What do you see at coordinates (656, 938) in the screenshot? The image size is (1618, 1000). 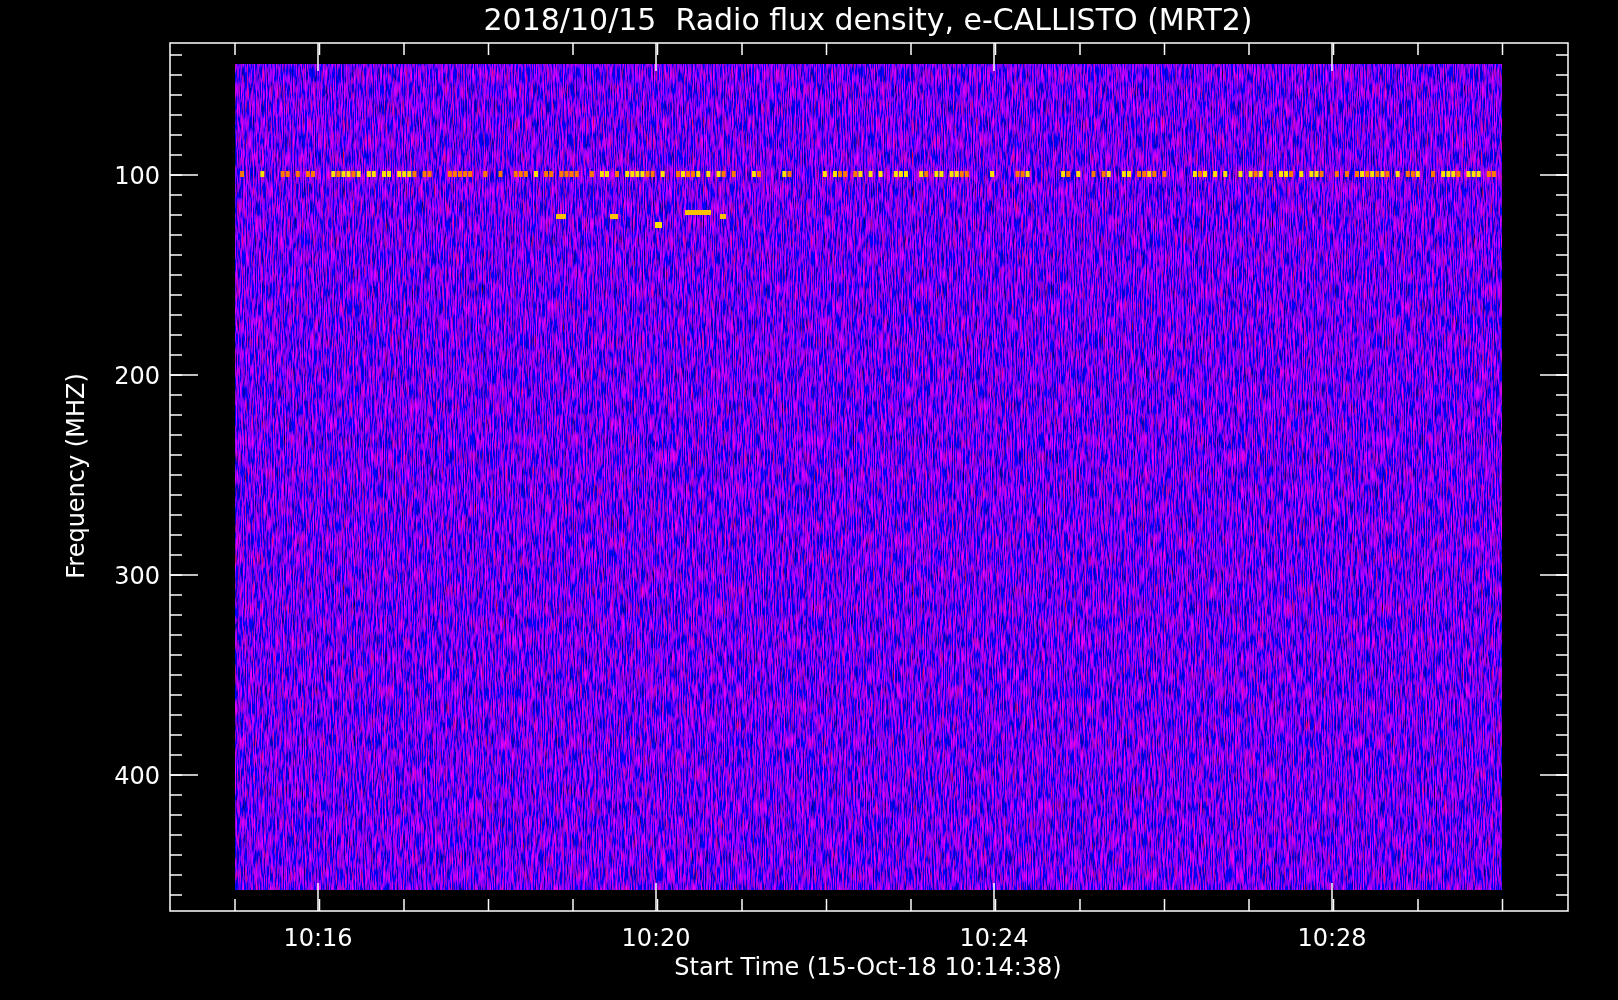 I see `x-tick-label: 10:20` at bounding box center [656, 938].